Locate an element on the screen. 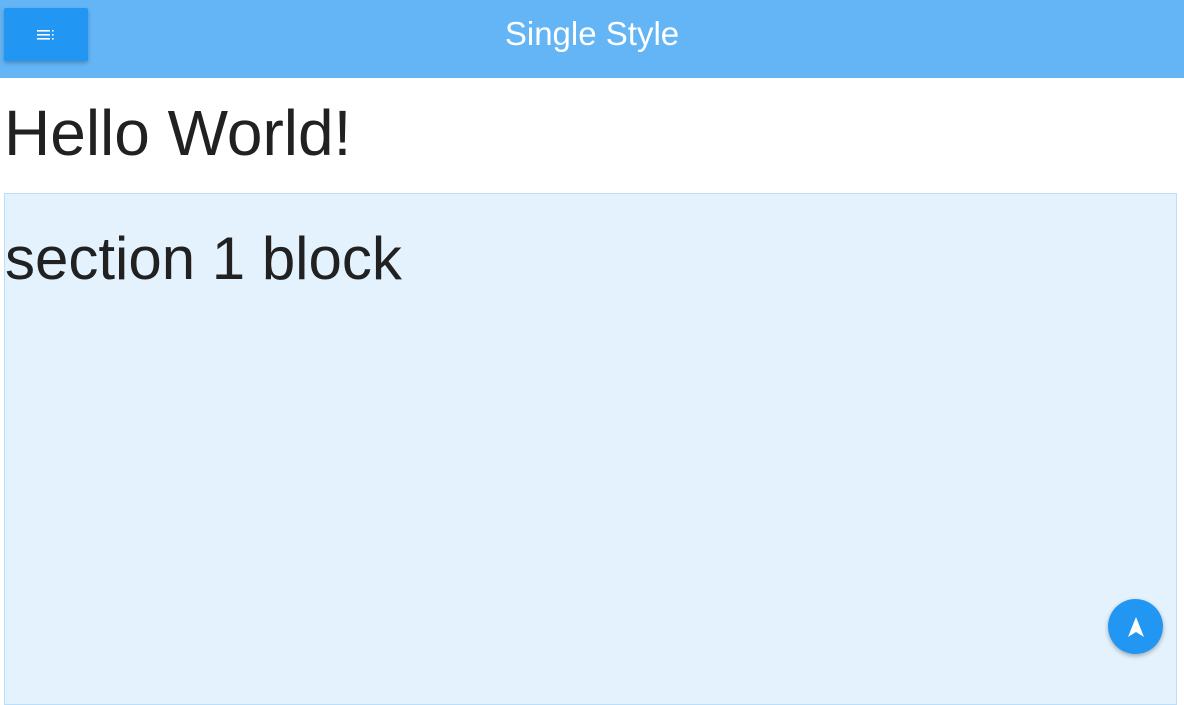  app-header: Single Style is located at coordinates (592, 39).